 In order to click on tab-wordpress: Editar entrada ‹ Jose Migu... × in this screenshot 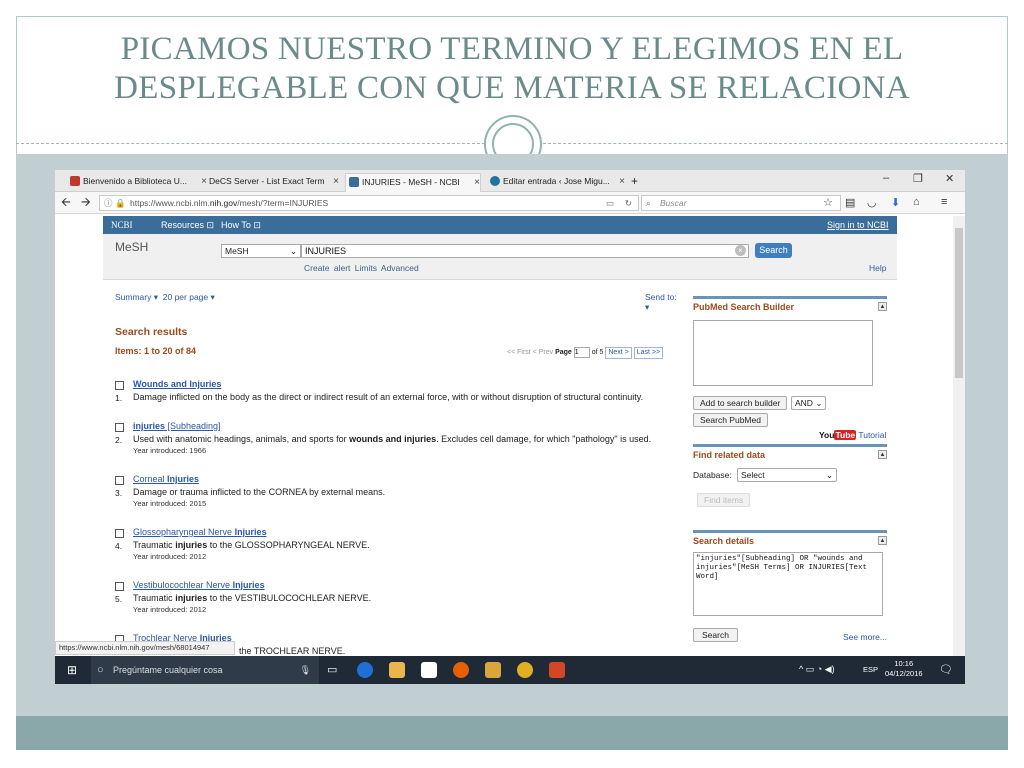, I will do `click(556, 182)`.